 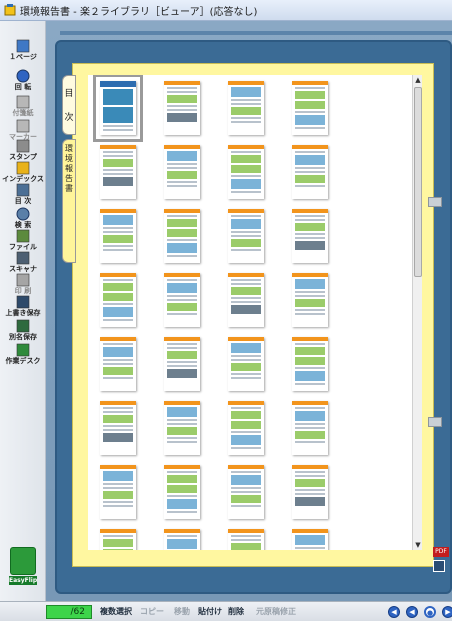 I want to click on toolbar-button-label: 付箋紙, so click(x=23, y=113).